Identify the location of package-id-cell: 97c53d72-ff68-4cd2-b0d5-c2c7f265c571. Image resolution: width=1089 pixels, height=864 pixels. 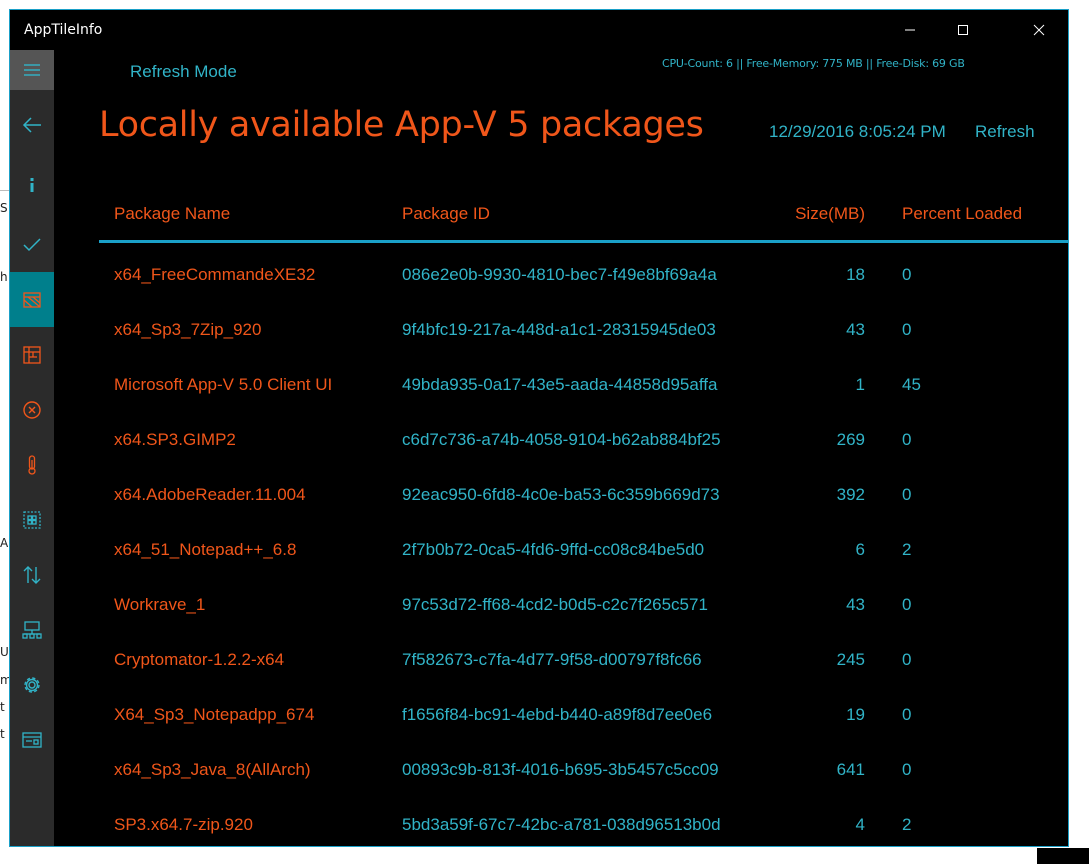
(555, 604).